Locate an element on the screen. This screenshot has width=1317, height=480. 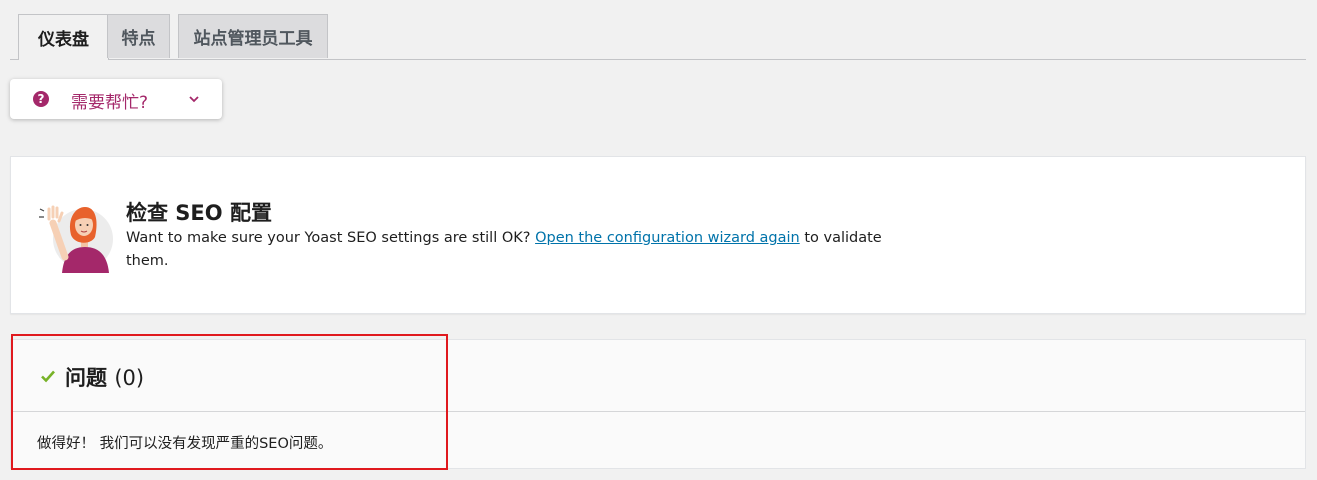
problems-count: (0) is located at coordinates (129, 378).